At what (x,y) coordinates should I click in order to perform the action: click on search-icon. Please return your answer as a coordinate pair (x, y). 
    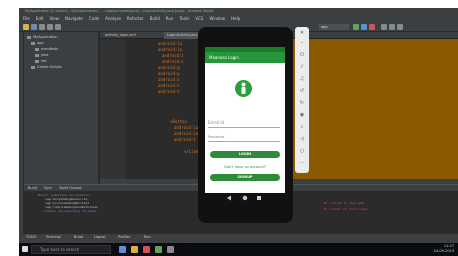
    Looking at the image, I should click on (400, 27).